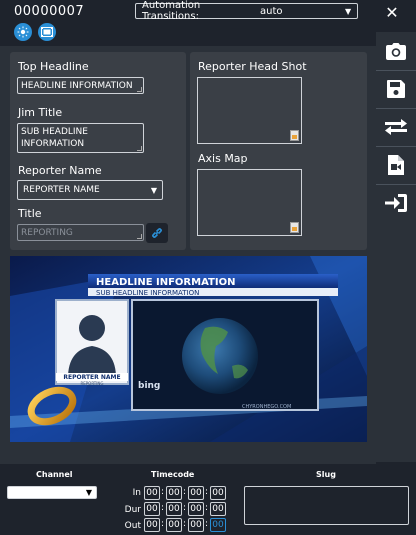 This screenshot has width=416, height=535. Describe the element at coordinates (132, 526) in the screenshot. I see `out-label: Out` at that location.